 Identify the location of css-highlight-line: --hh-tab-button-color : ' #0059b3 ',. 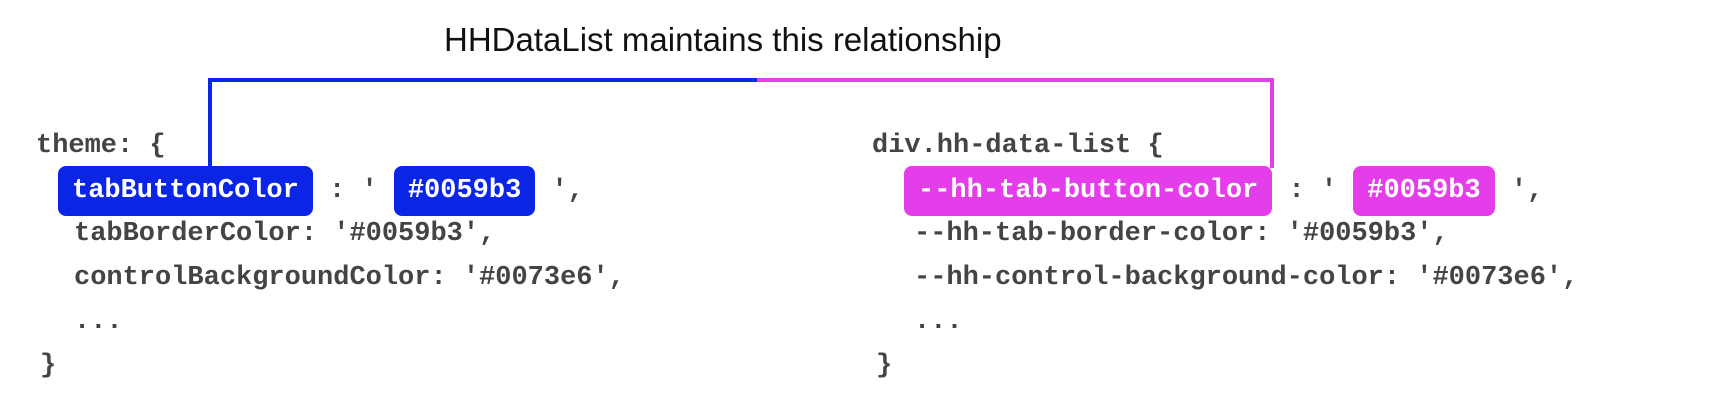
(1223, 191).